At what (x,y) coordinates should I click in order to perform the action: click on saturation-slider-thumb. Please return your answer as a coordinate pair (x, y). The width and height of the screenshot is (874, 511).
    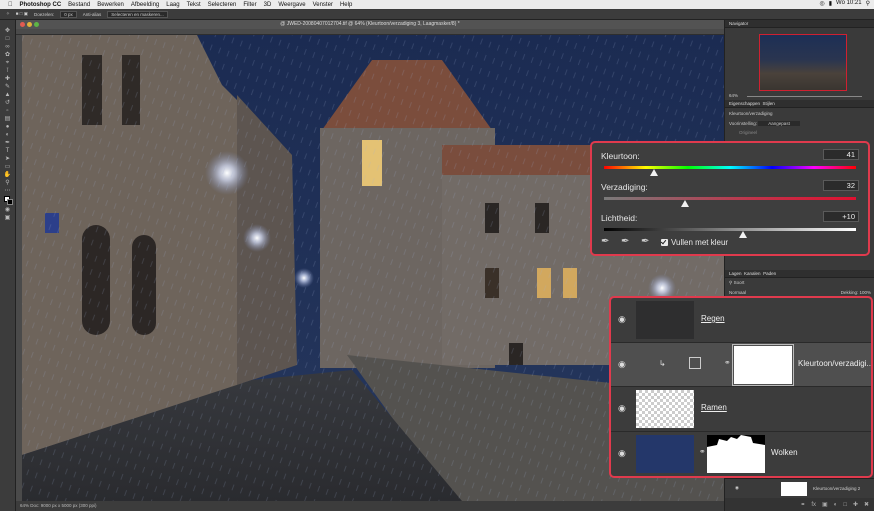
    Looking at the image, I should click on (684, 203).